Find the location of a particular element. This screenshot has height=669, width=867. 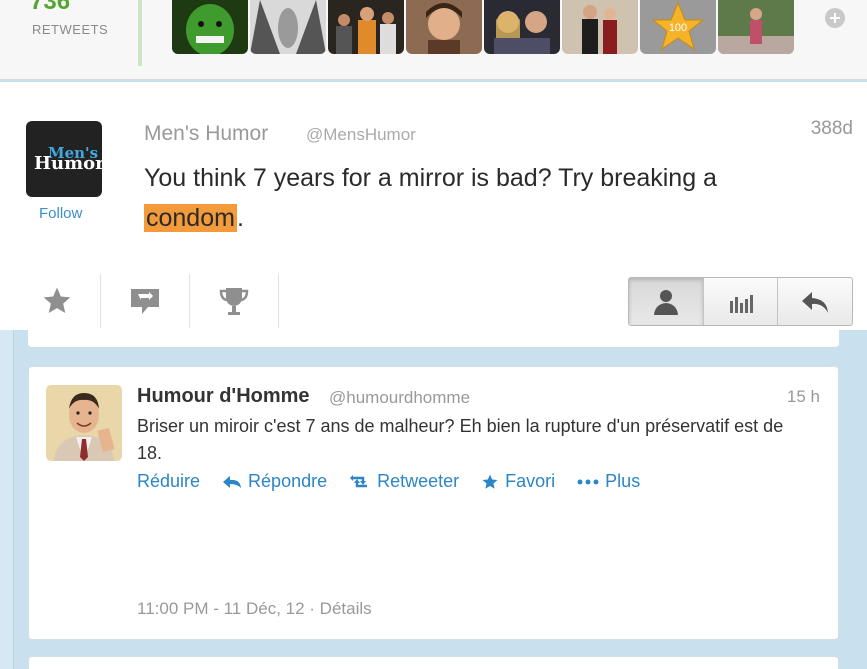

left-rail is located at coordinates (7, 499).